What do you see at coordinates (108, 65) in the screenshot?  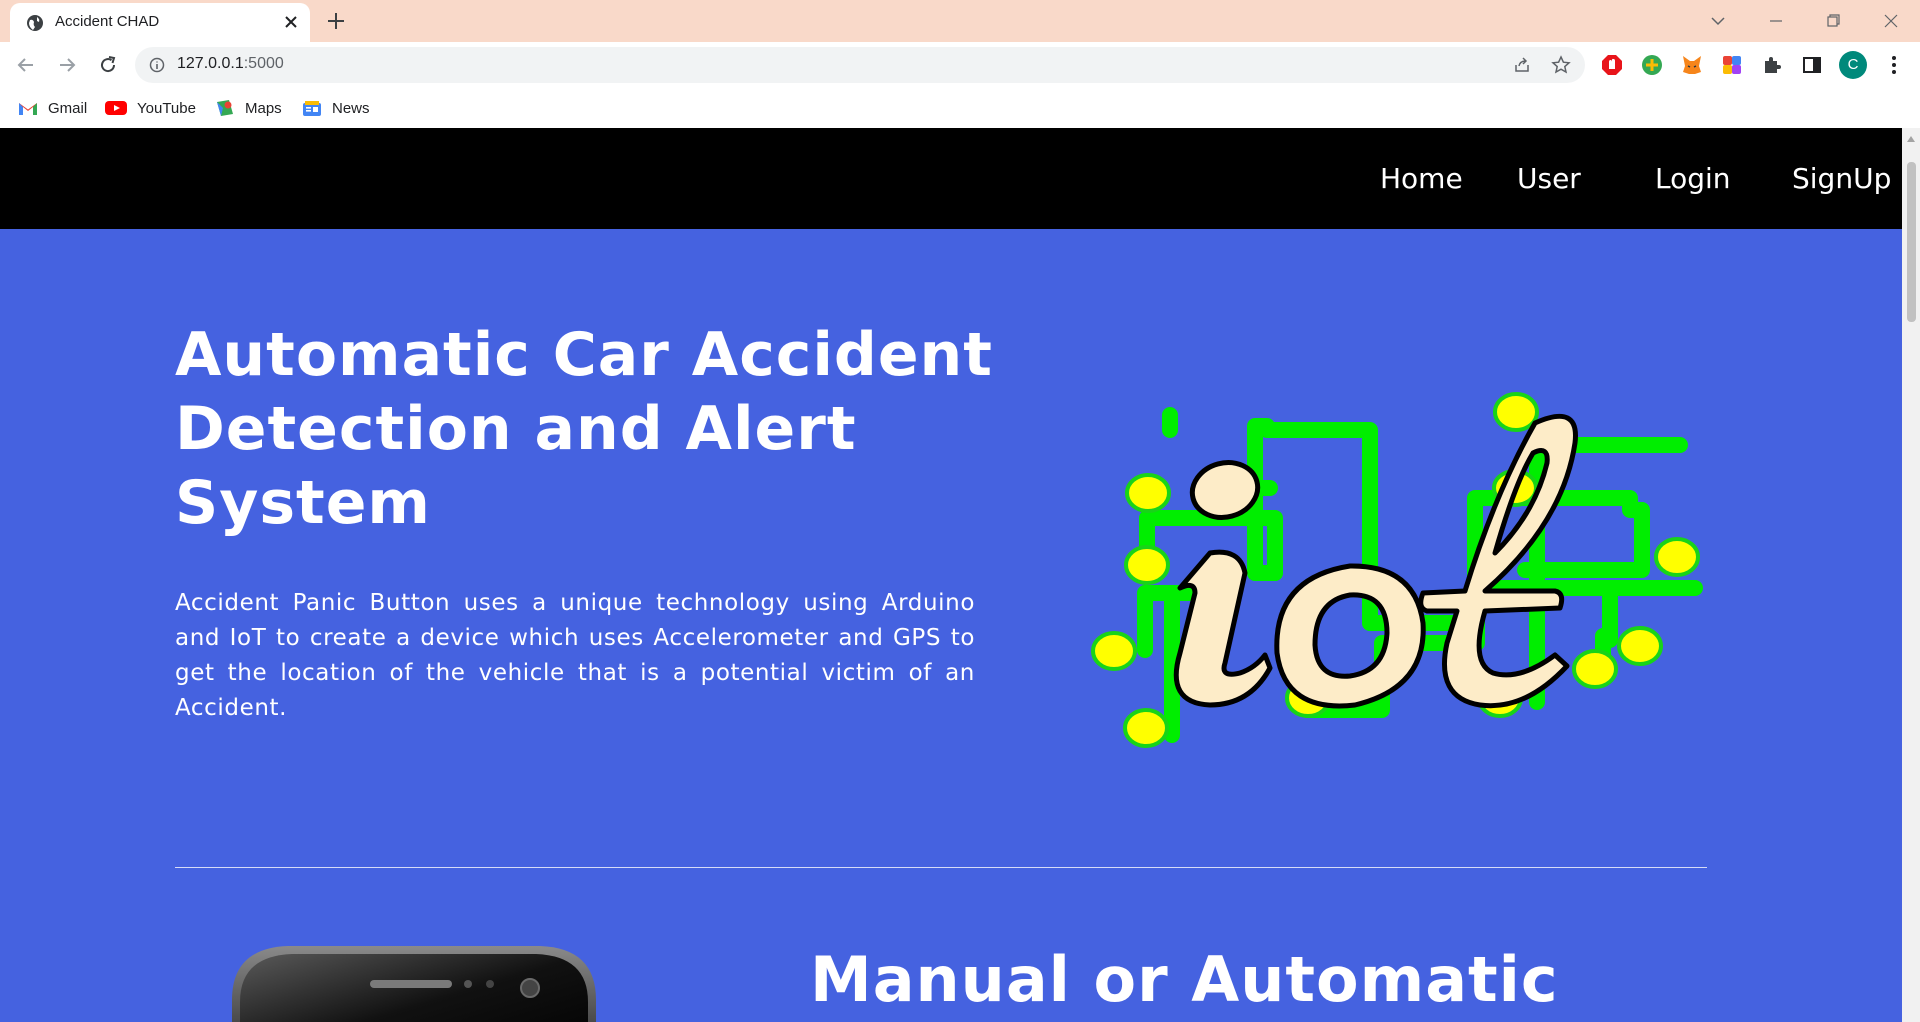 I see `reload-icon` at bounding box center [108, 65].